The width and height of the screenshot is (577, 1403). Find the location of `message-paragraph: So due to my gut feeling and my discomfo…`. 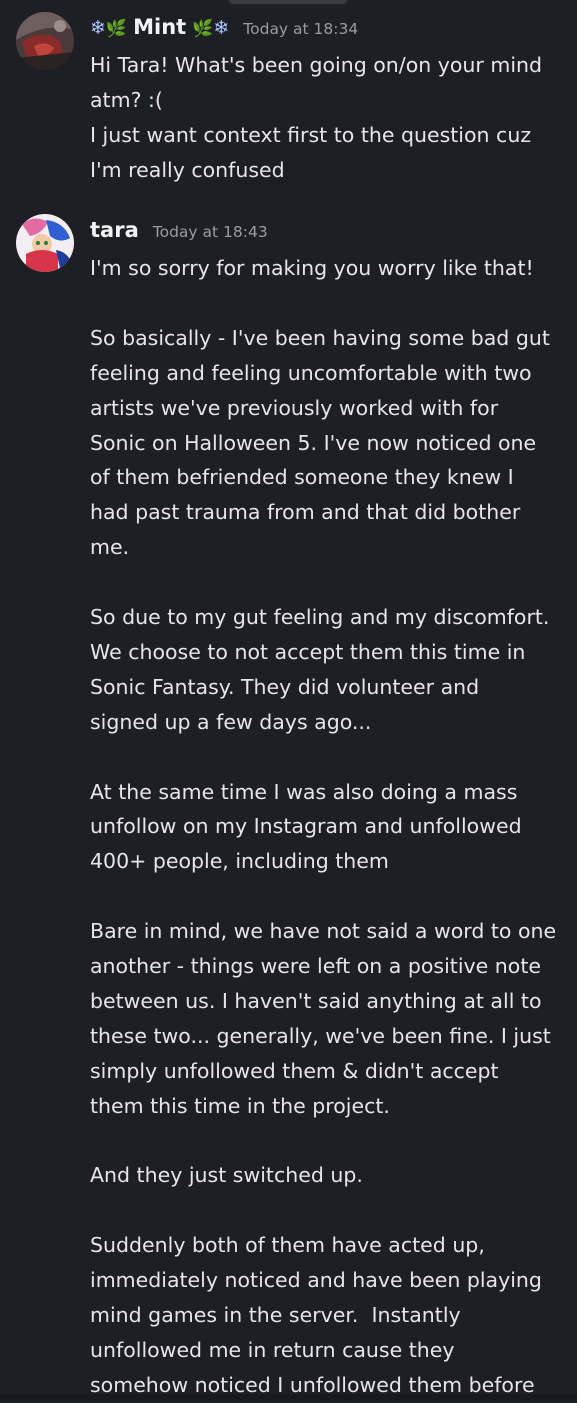

message-paragraph: So due to my gut feeling and my discomfo… is located at coordinates (329, 670).